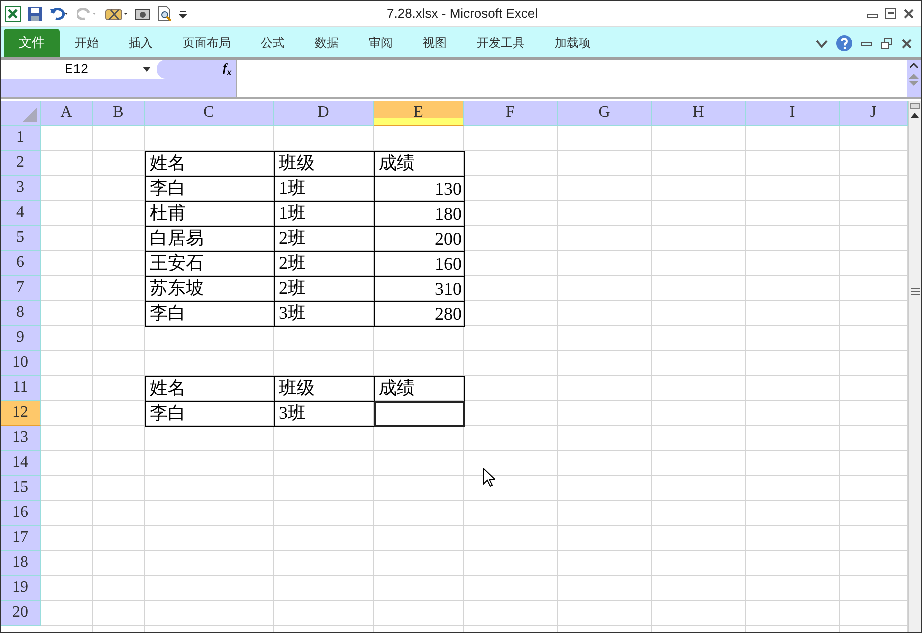 This screenshot has height=633, width=922. I want to click on ribbon-tab: 视图, so click(435, 43).